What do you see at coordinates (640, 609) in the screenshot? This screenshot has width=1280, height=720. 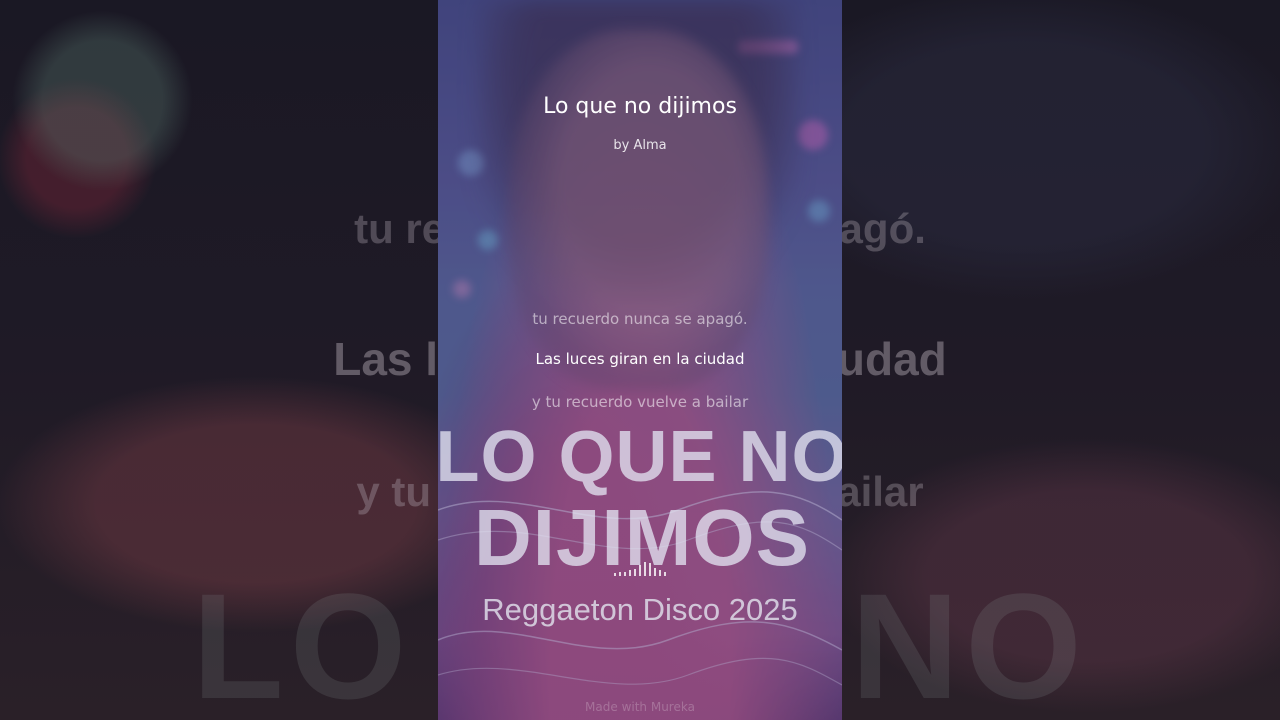 I see `cover-subtitle: Reggaeton Disco 2025` at bounding box center [640, 609].